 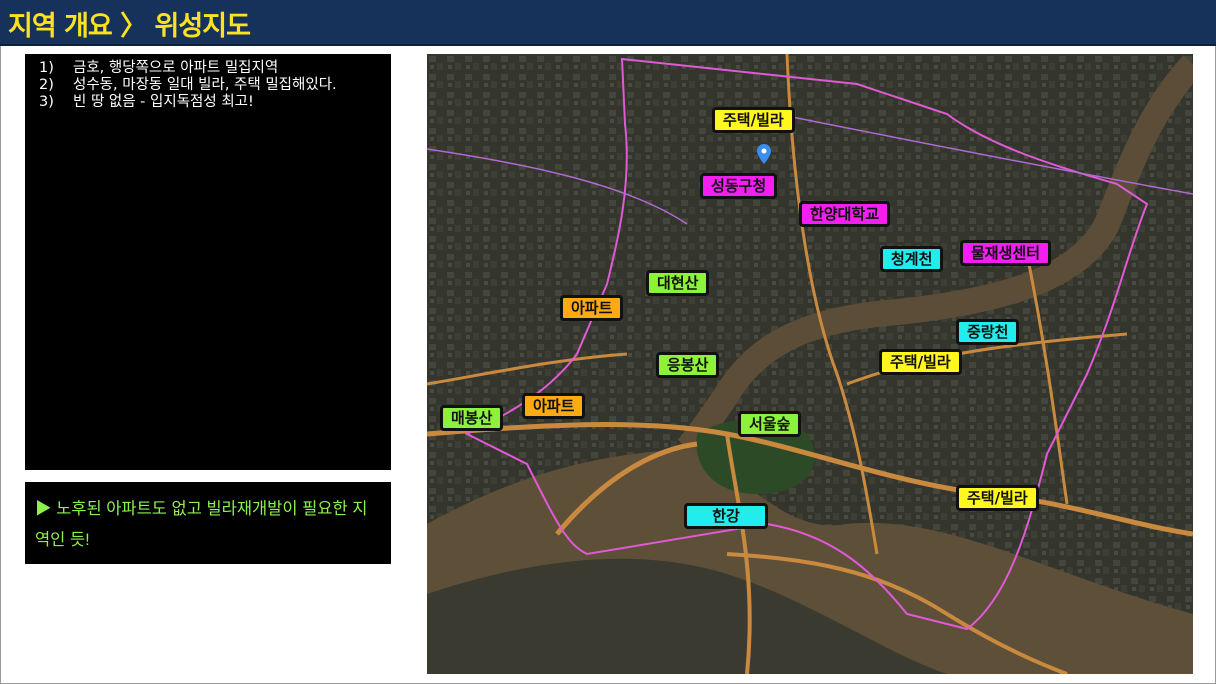 I want to click on note-number: 3), so click(x=46, y=102).